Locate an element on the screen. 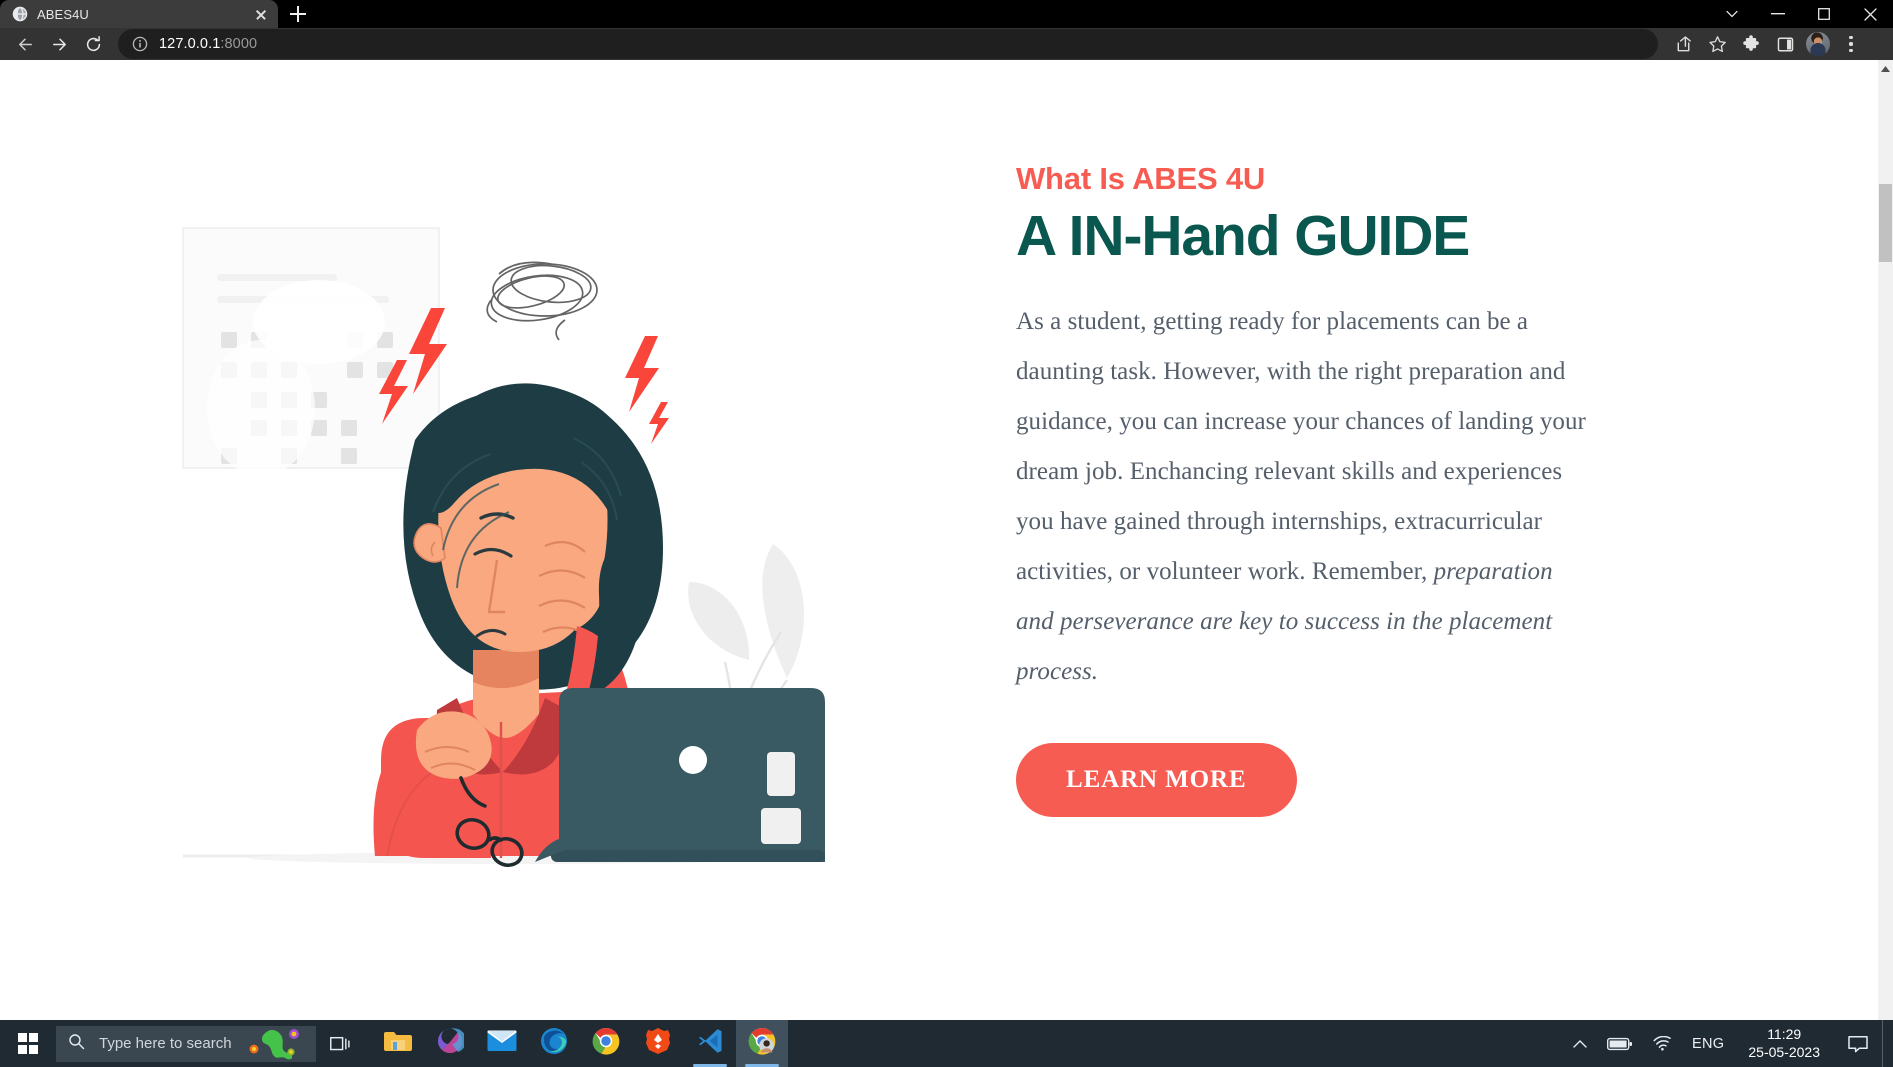 The height and width of the screenshot is (1067, 1893). window-controls is located at coordinates (1801, 14).